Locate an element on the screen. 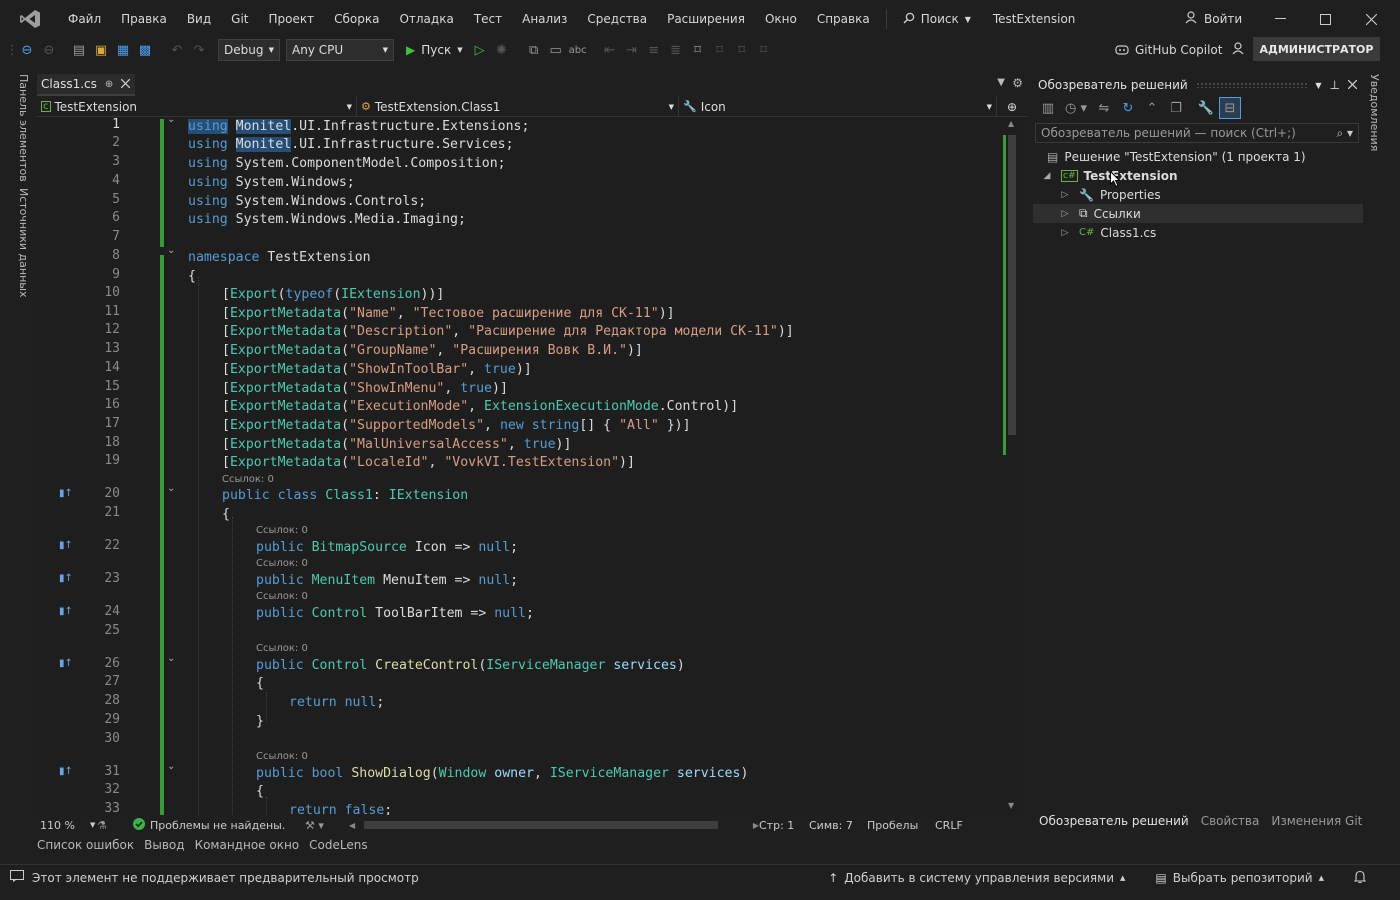 The width and height of the screenshot is (1400, 900). maximize-button is located at coordinates (1325, 19).